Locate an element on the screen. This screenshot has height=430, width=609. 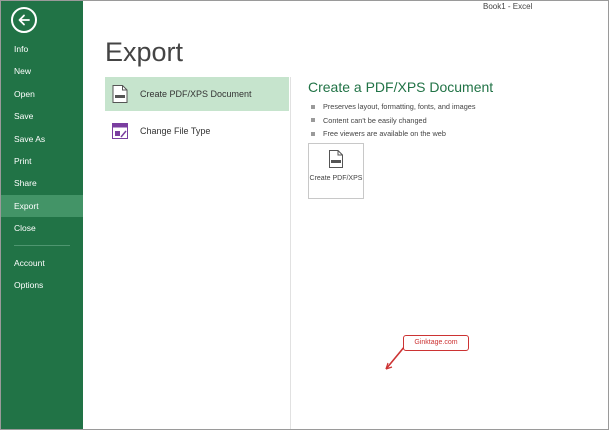
option-create-pdf-xps: Create PDF/XPS Document is located at coordinates (197, 94).